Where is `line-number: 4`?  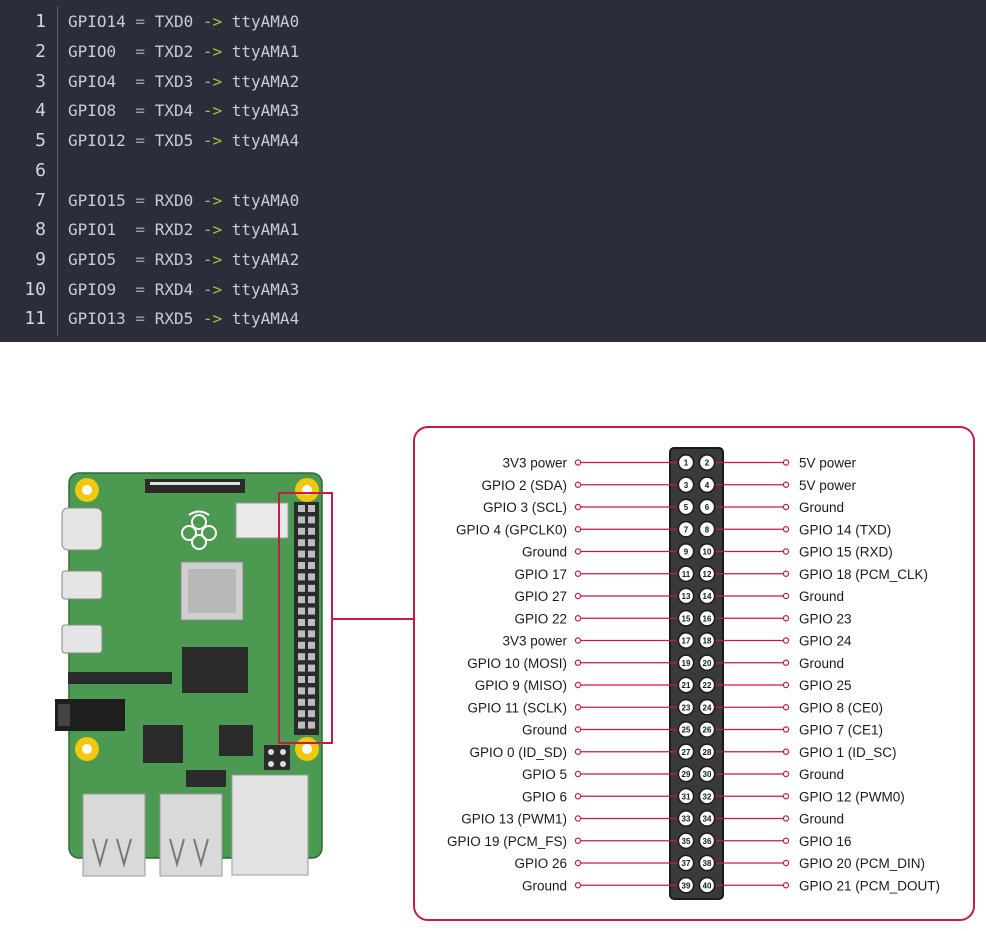
line-number: 4 is located at coordinates (40, 110).